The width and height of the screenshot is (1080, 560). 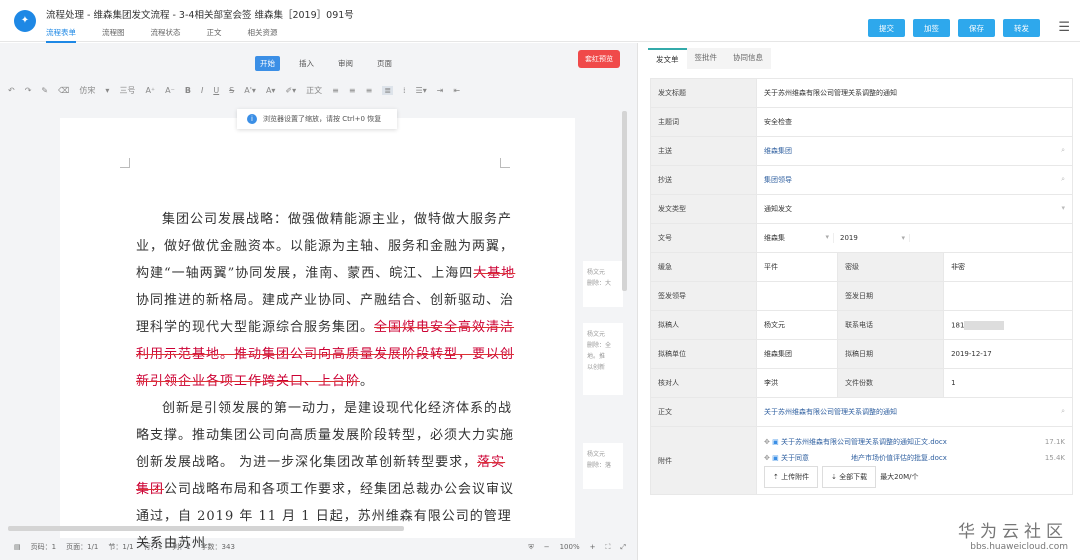 What do you see at coordinates (87, 90) in the screenshot?
I see `font-select: 仿宋` at bounding box center [87, 90].